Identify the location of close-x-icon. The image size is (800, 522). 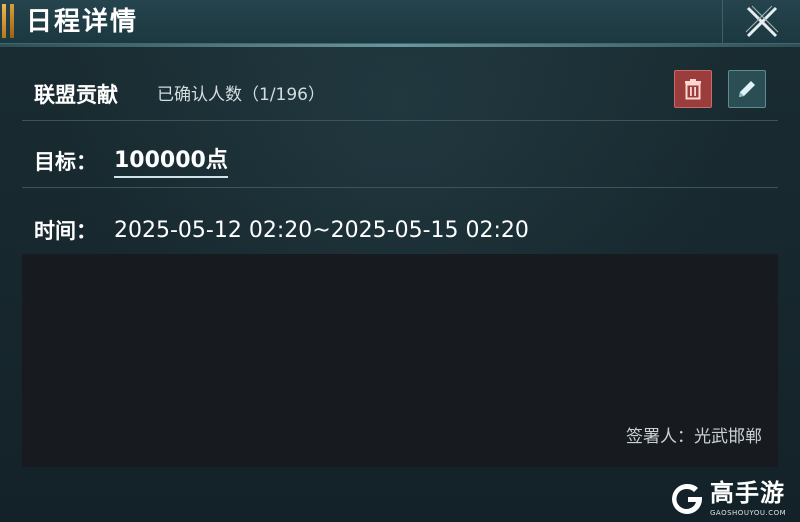
(761, 21).